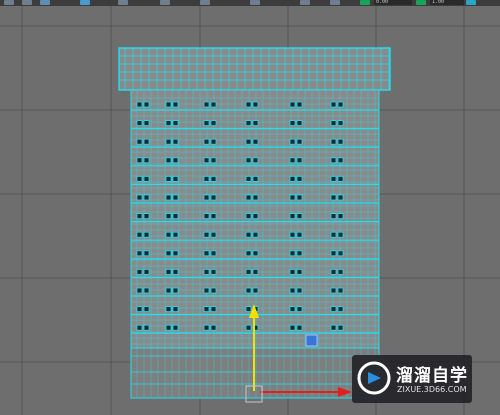 The image size is (500, 415). What do you see at coordinates (311, 340) in the screenshot?
I see `selected-vertex` at bounding box center [311, 340].